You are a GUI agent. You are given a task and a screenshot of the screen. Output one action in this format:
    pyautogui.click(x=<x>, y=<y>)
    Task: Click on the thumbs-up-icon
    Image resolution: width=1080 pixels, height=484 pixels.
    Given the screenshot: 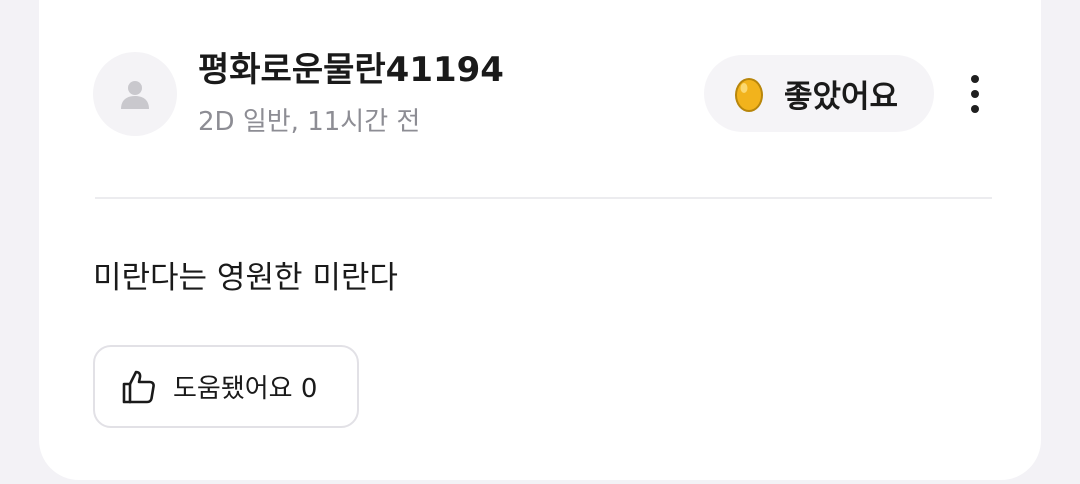 What is the action you would take?
    pyautogui.click(x=138, y=386)
    